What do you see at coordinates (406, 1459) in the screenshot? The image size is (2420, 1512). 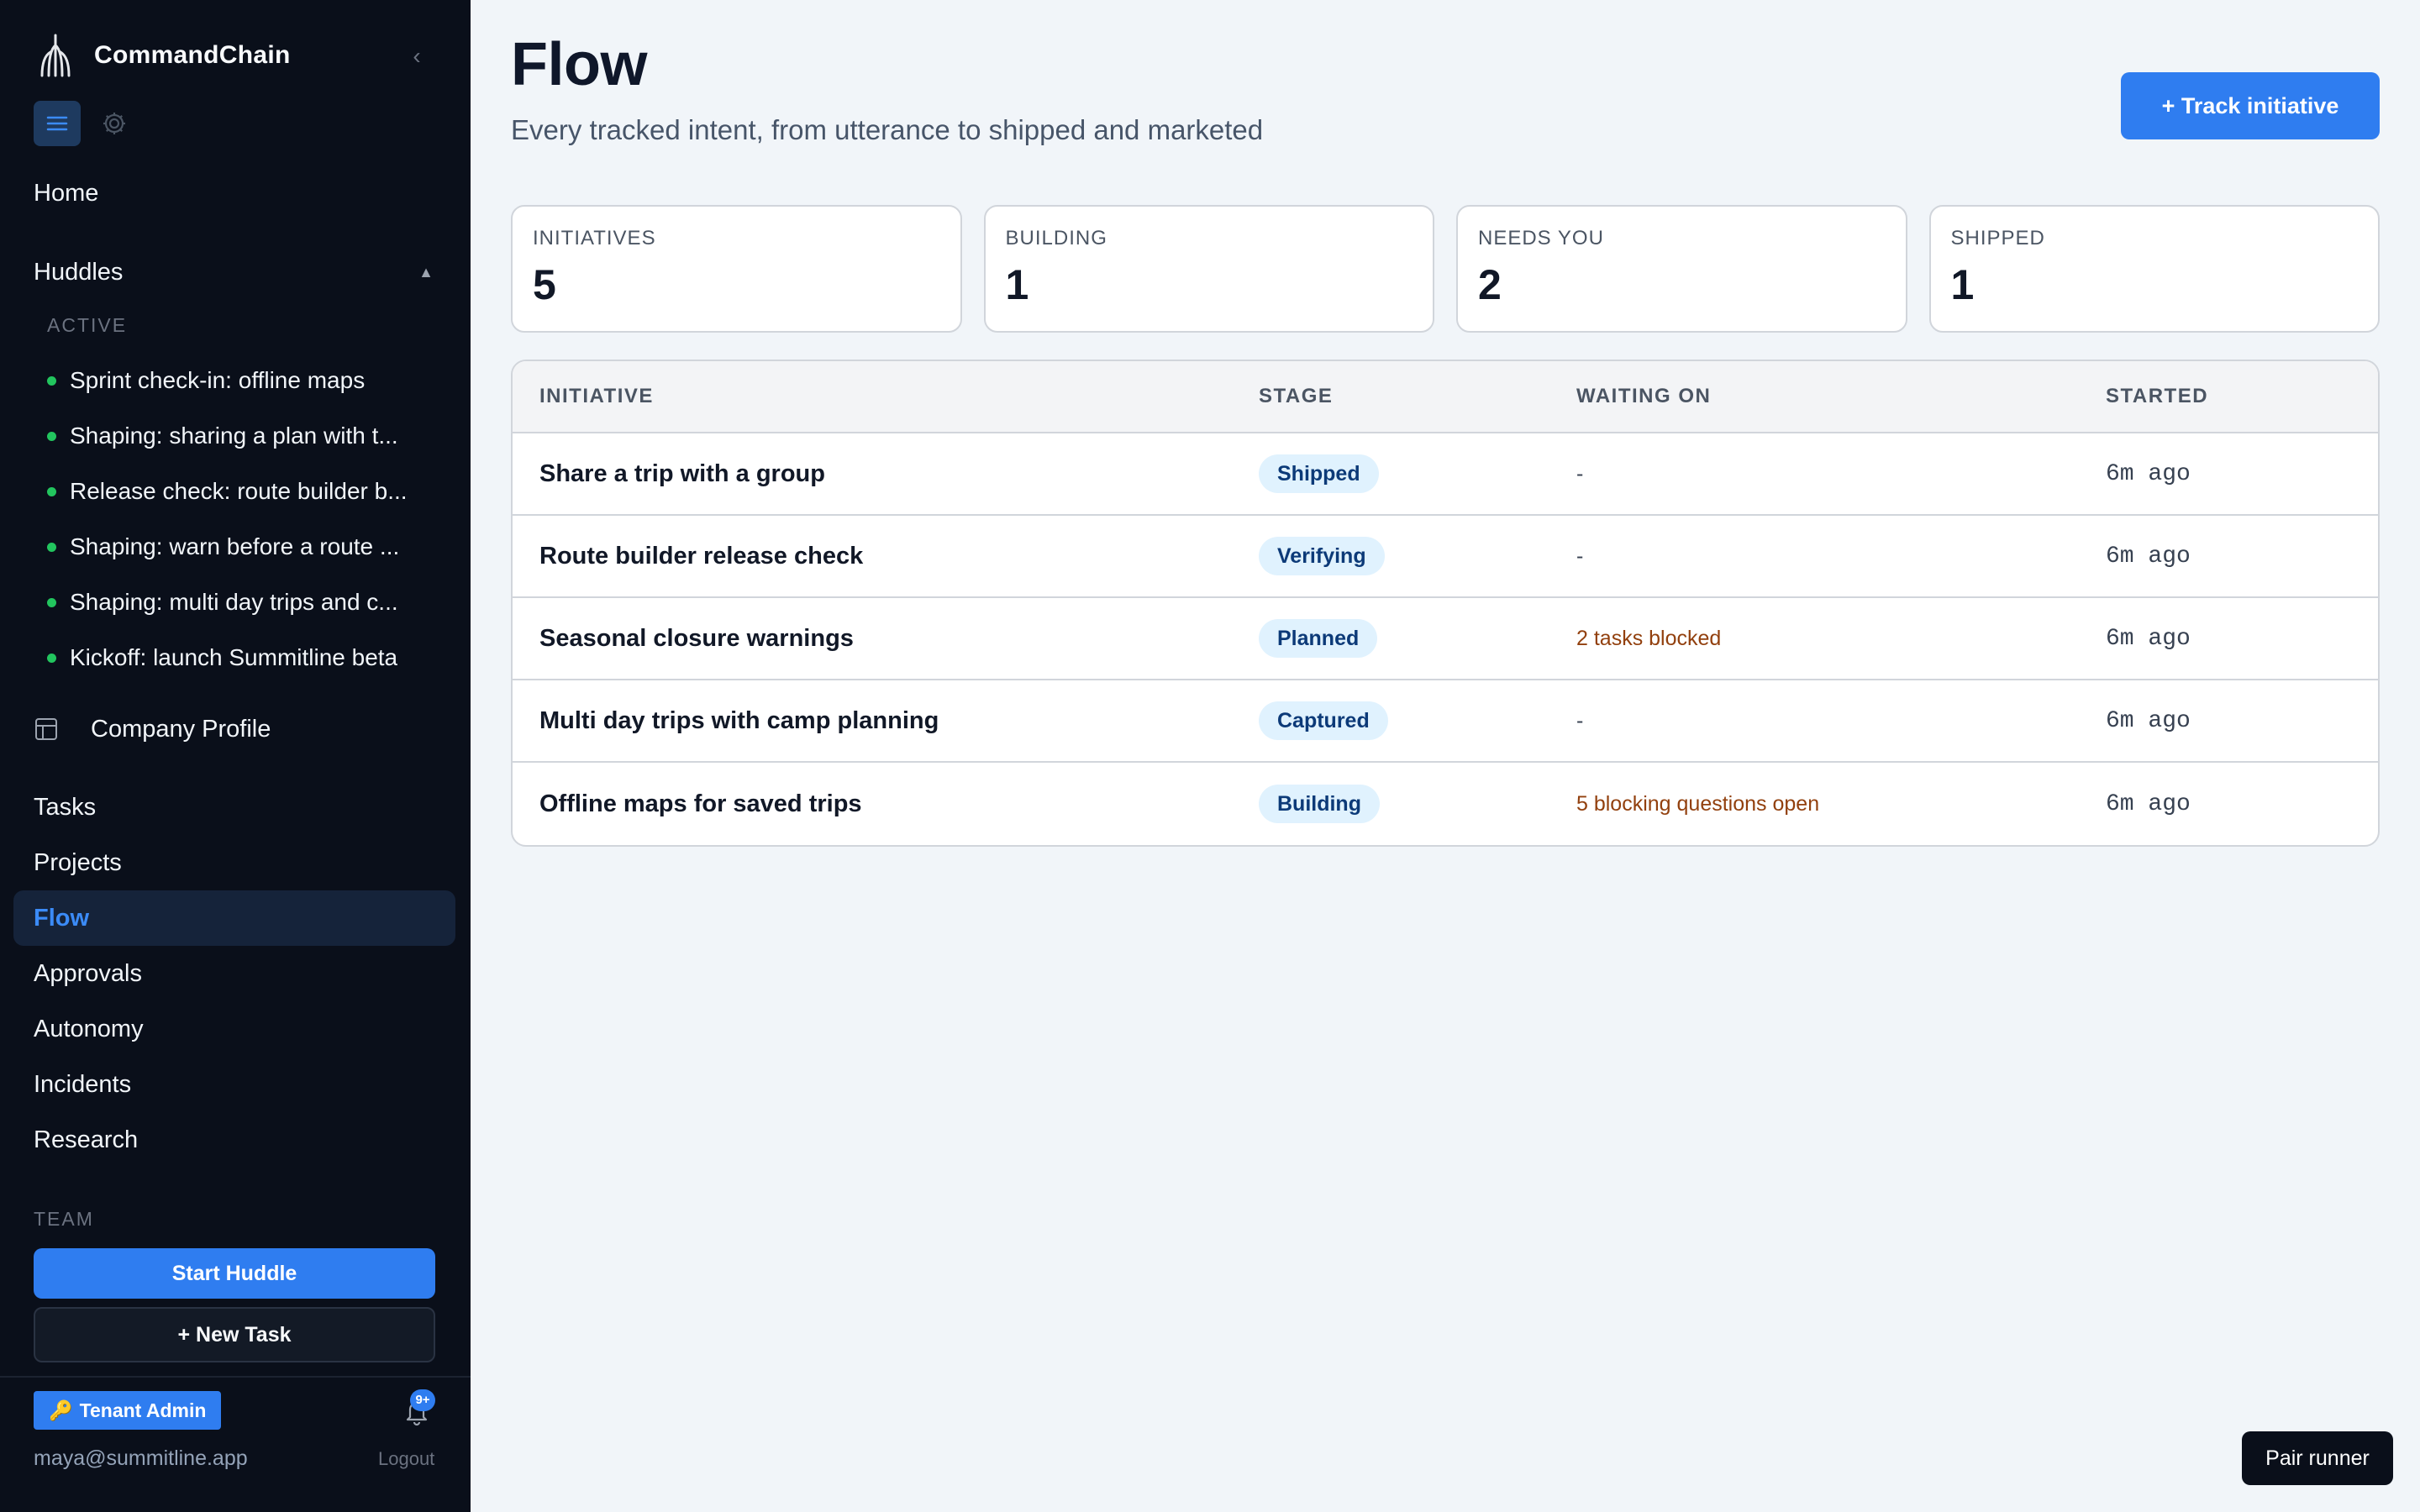 I see `logout-link: Logout` at bounding box center [406, 1459].